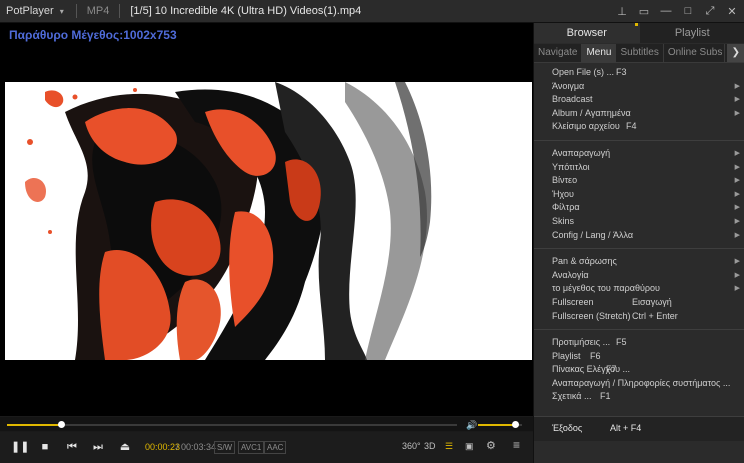 The image size is (744, 463). I want to click on menu-item-shortcut: F1, so click(605, 396).